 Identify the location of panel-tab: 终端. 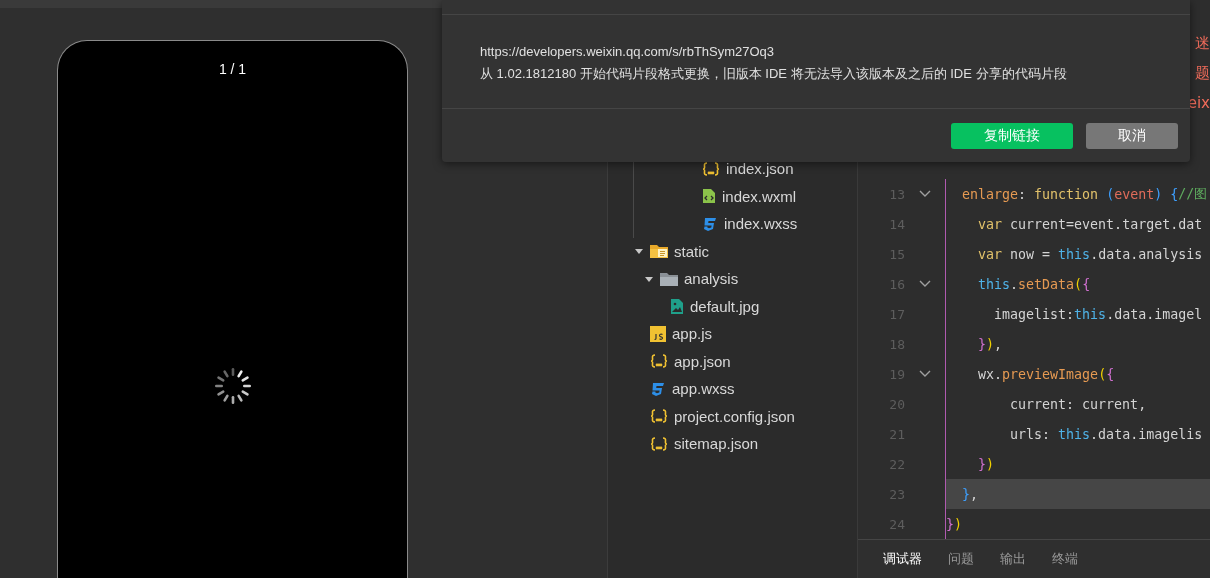
(1070, 559).